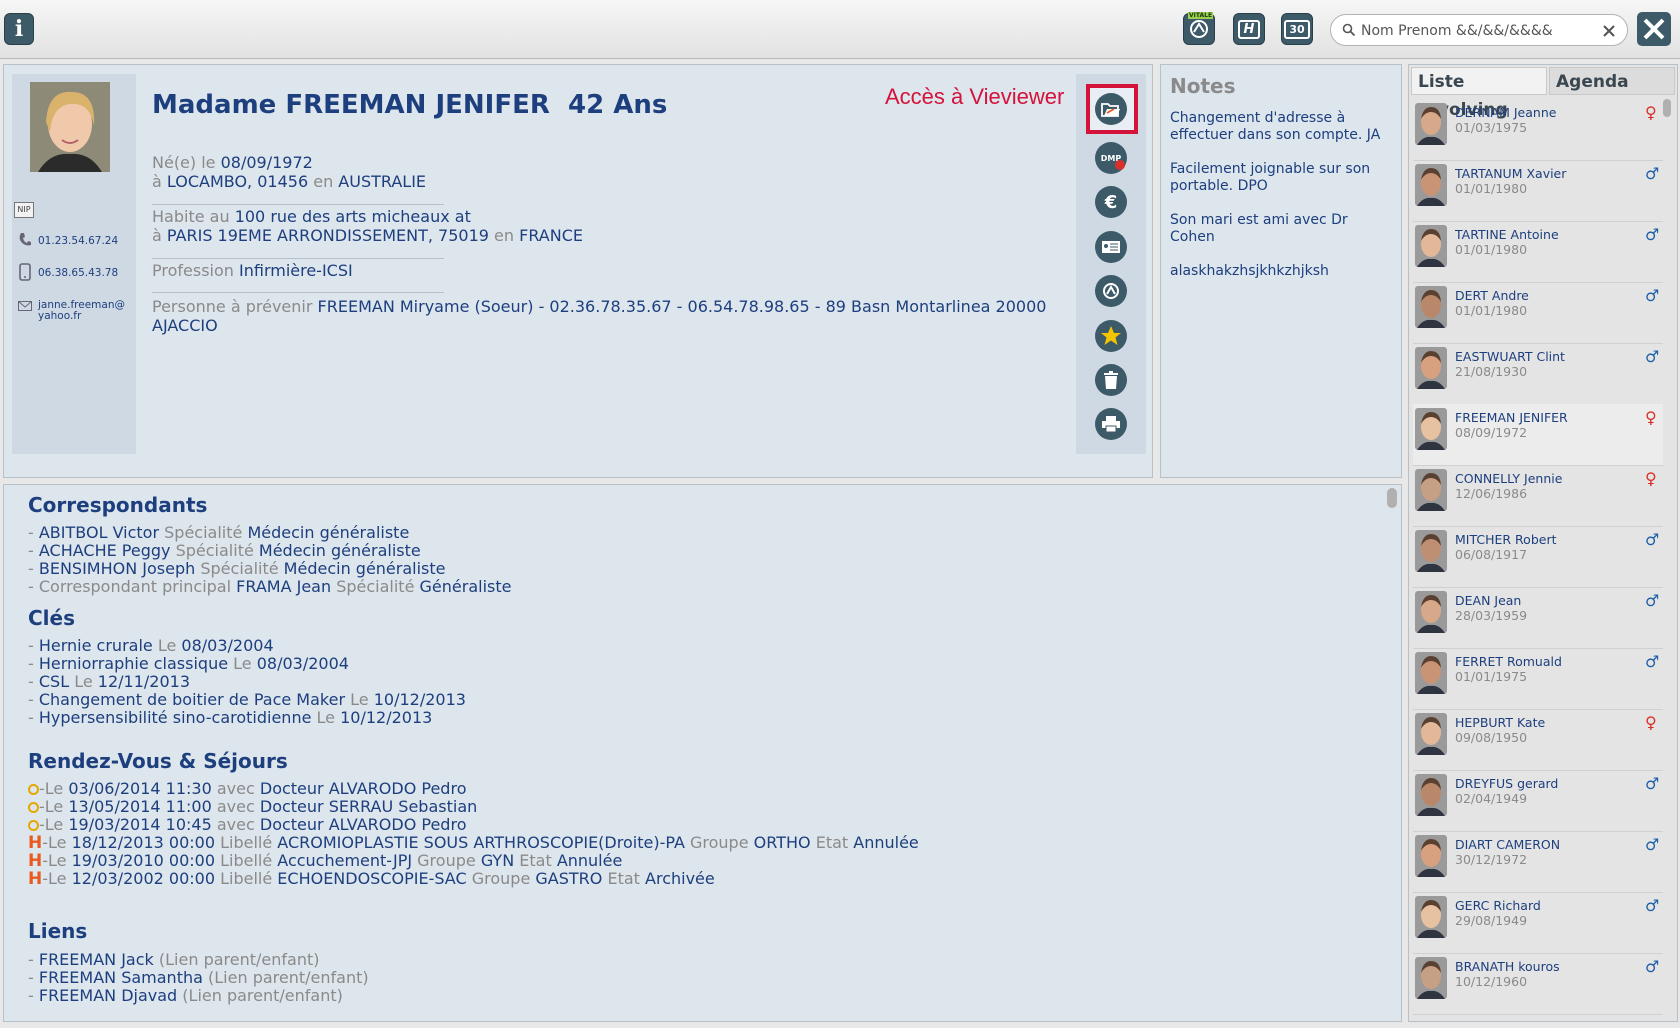 Image resolution: width=1680 pixels, height=1028 pixels. Describe the element at coordinates (1281, 229) in the screenshot. I see `note-item: Son mari est ami avec Dr Cohen` at that location.